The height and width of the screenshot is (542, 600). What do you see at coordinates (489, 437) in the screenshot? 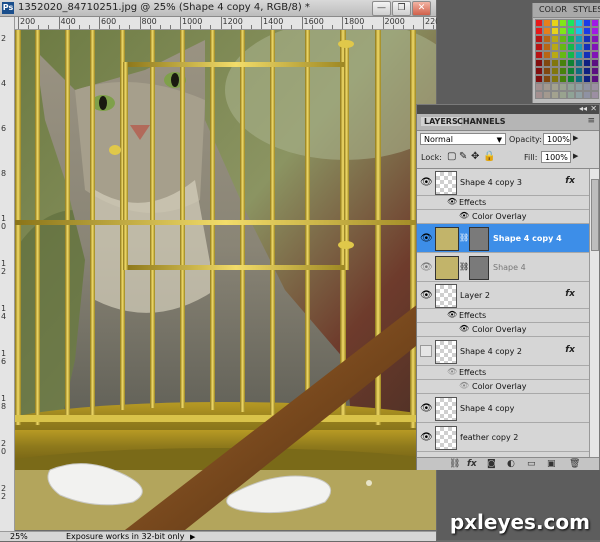
I see `layer-name: feather copy 2` at bounding box center [489, 437].